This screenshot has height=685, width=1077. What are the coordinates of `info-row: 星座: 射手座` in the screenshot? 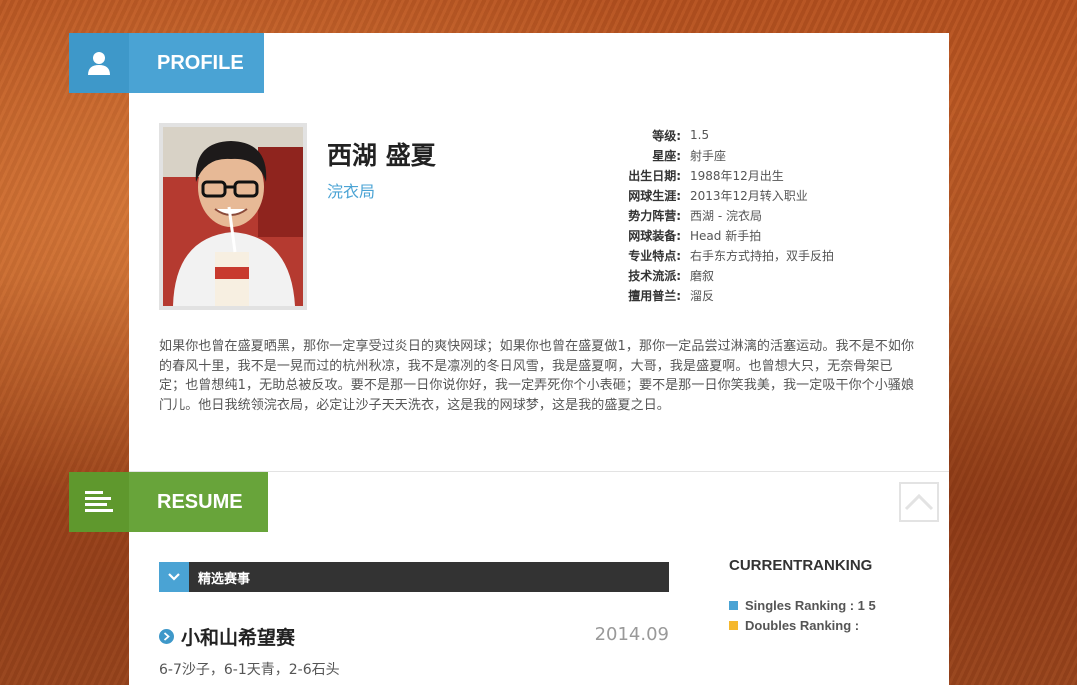 It's located at (745, 155).